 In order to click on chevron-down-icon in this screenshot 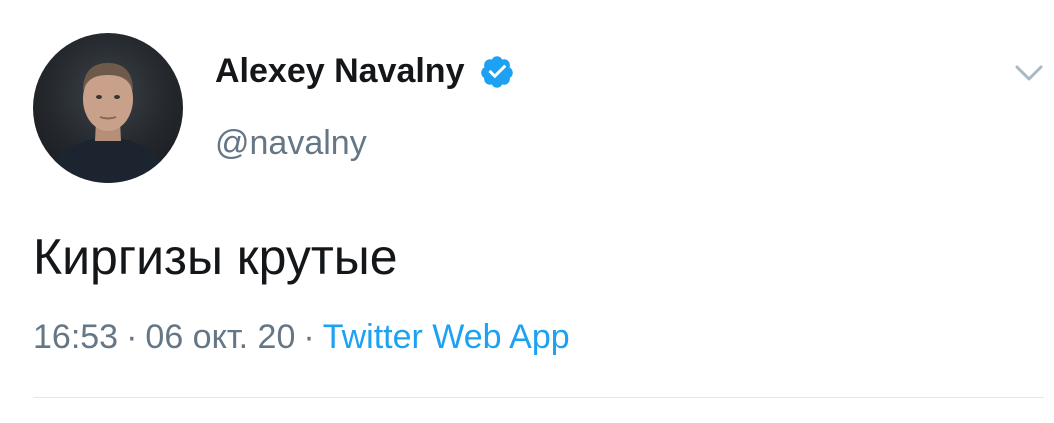, I will do `click(1029, 73)`.